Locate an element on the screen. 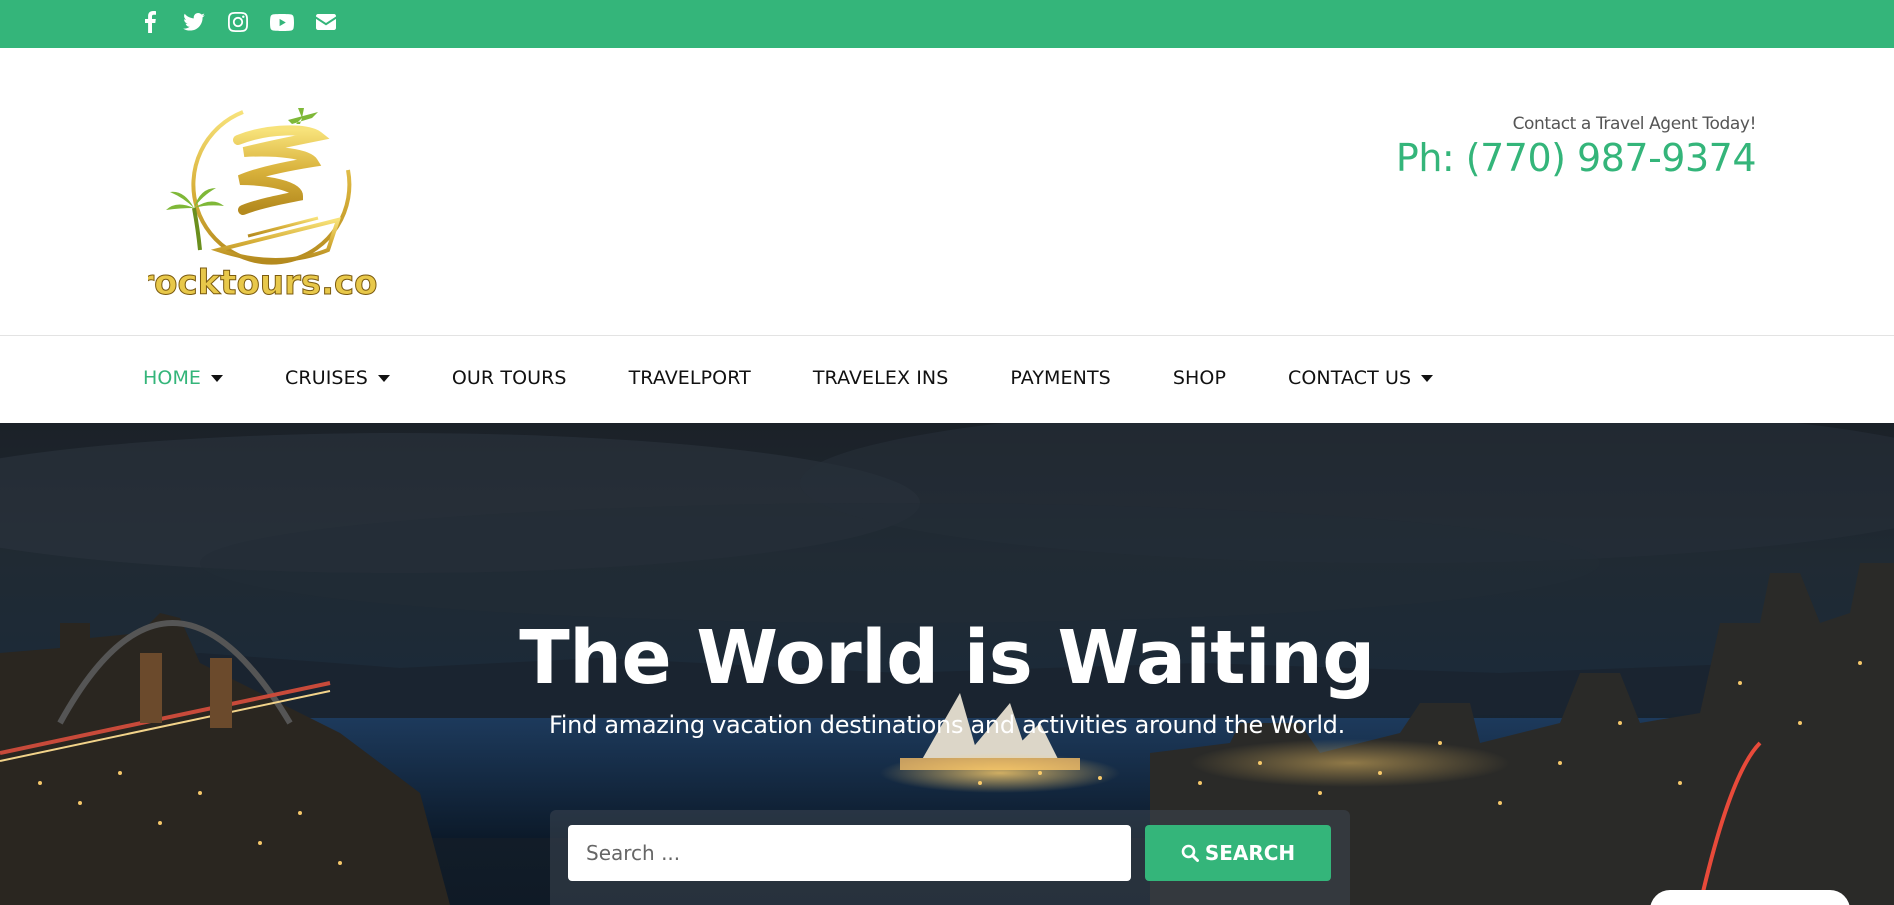  search-button: SEARCH is located at coordinates (1238, 853).